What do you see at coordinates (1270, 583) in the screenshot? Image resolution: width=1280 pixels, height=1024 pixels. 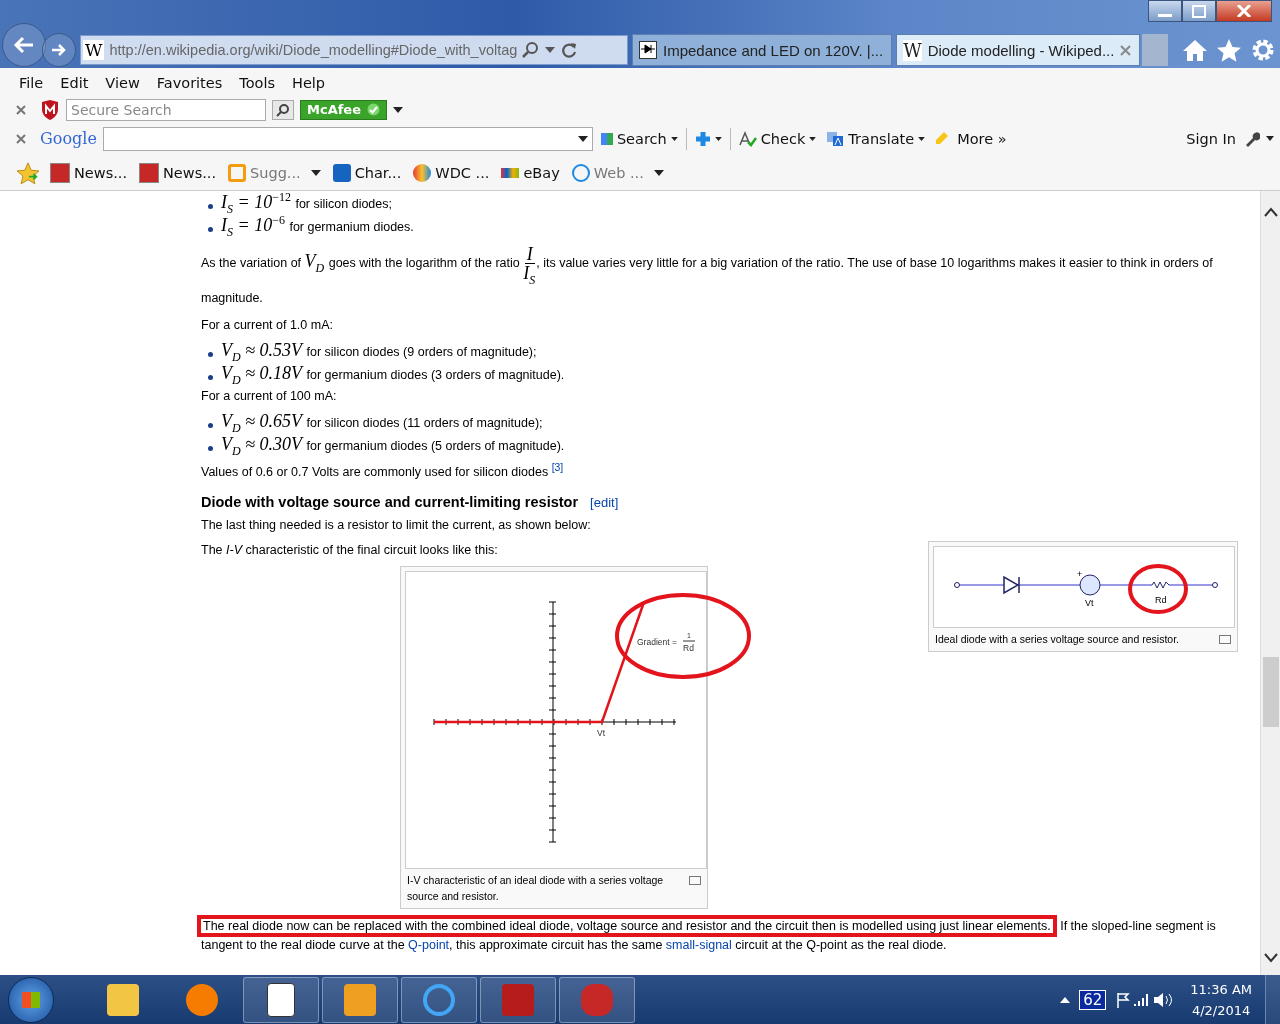 I see `scrollbar` at bounding box center [1270, 583].